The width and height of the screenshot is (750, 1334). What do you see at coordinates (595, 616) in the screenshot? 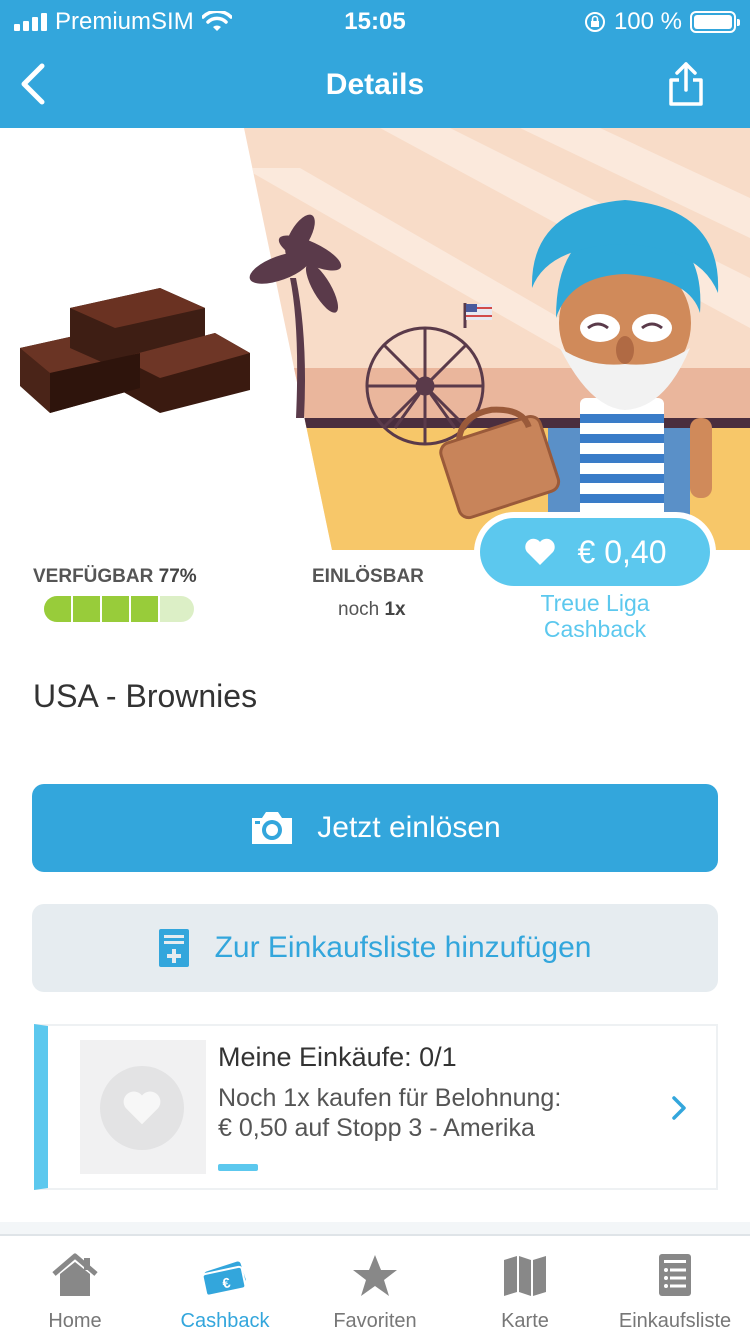
I see `loyalty-caption: Treue Liga Cashback` at bounding box center [595, 616].